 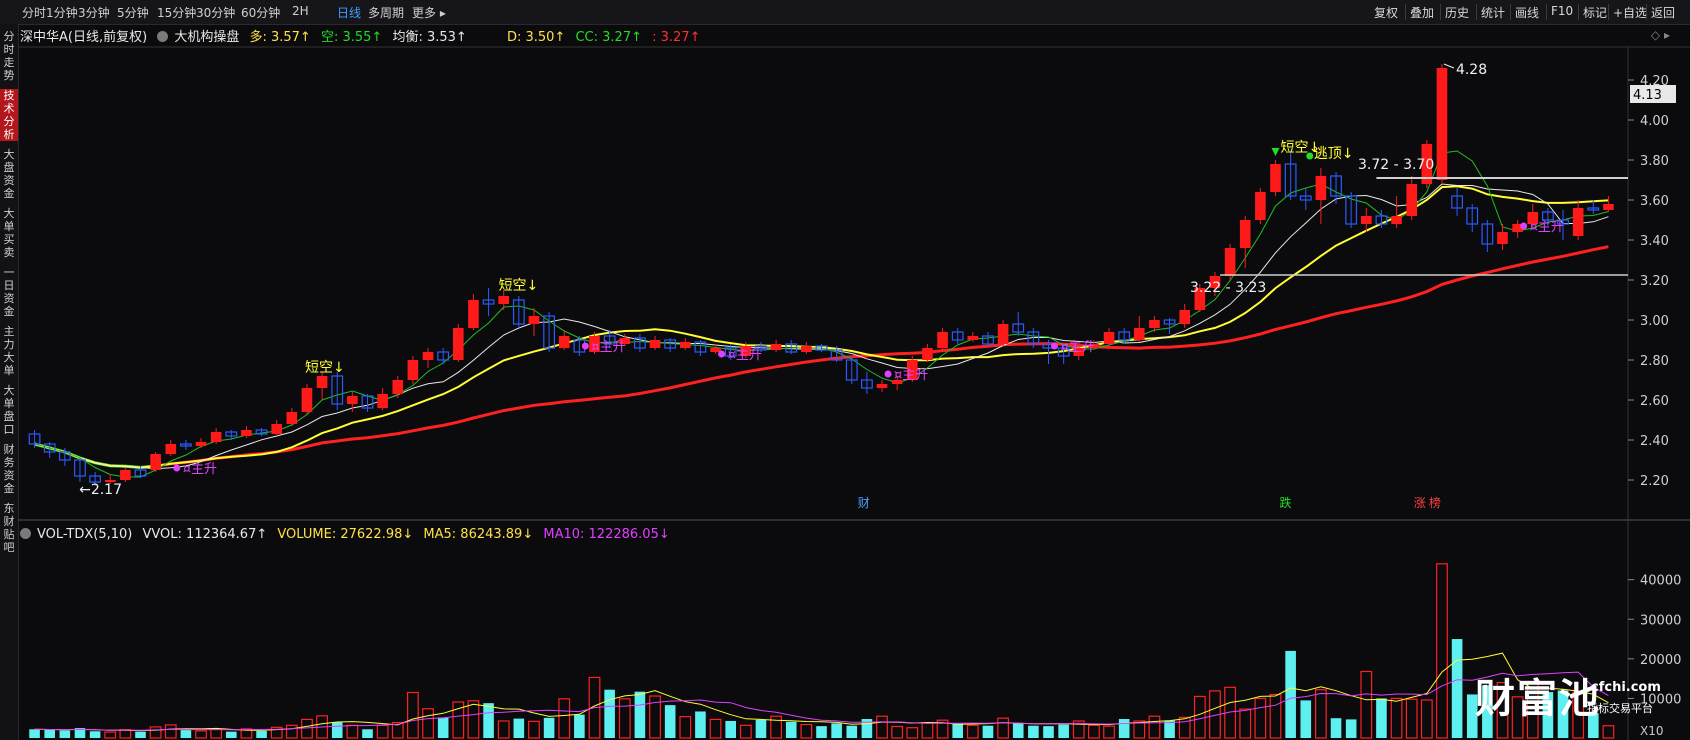 I want to click on y-tick-label: 3.40, so click(x=1654, y=241).